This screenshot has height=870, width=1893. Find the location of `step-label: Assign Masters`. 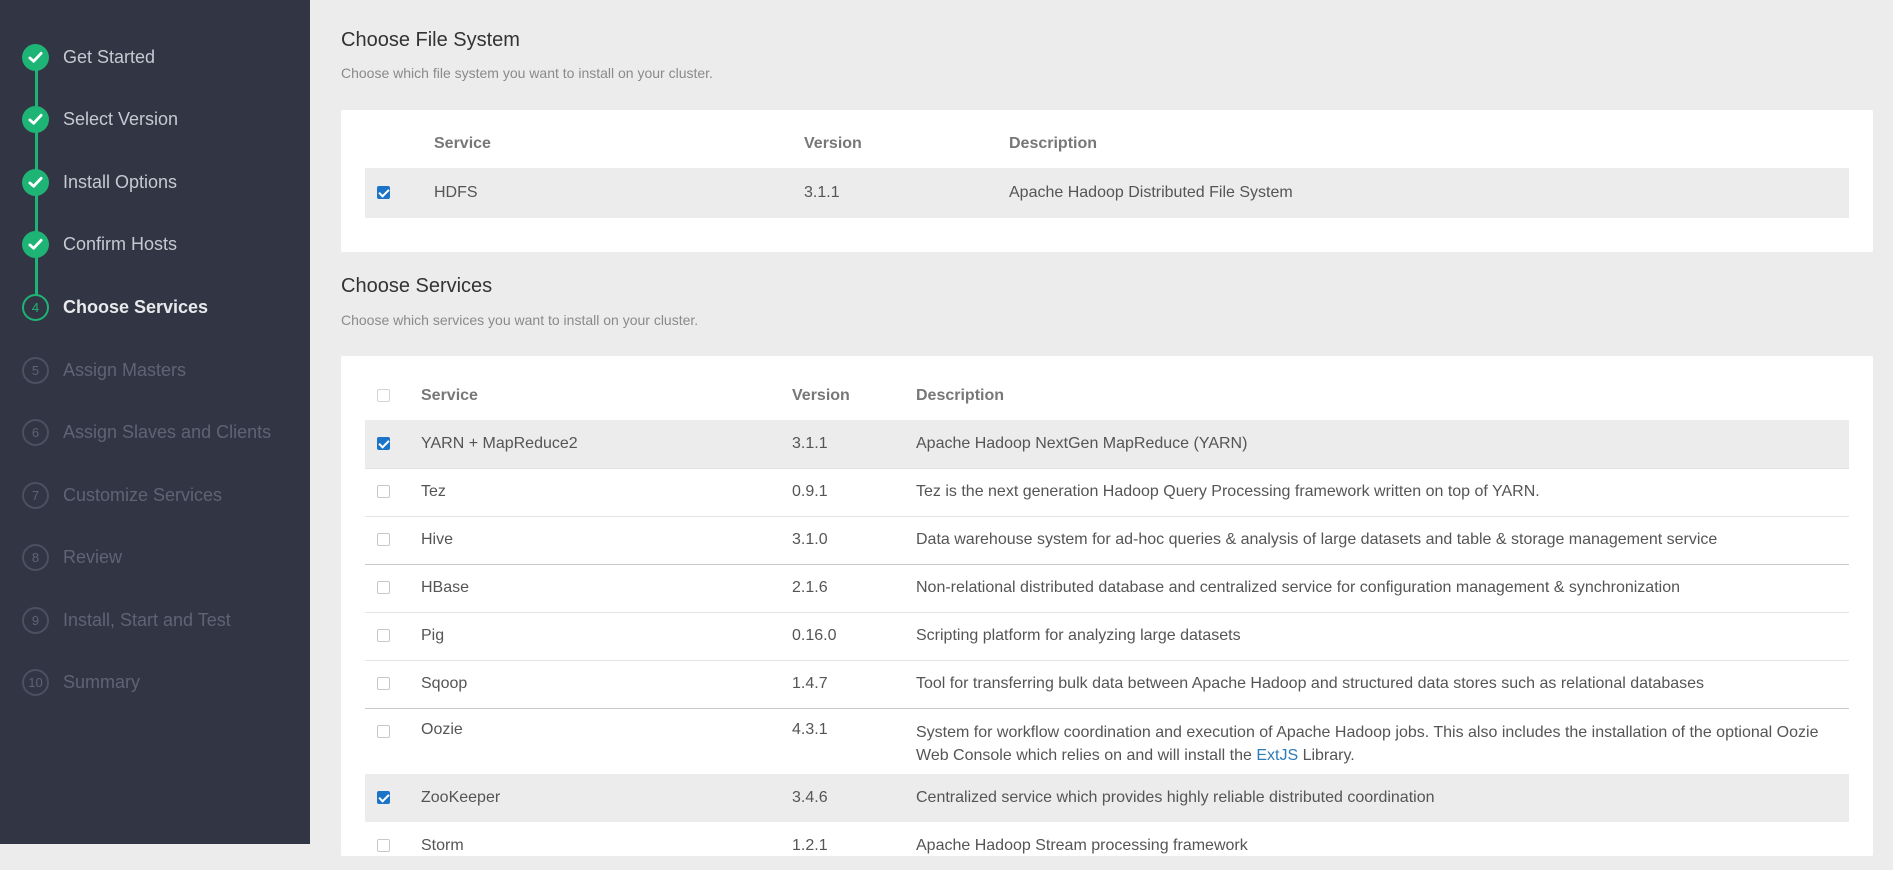

step-label: Assign Masters is located at coordinates (125, 369).